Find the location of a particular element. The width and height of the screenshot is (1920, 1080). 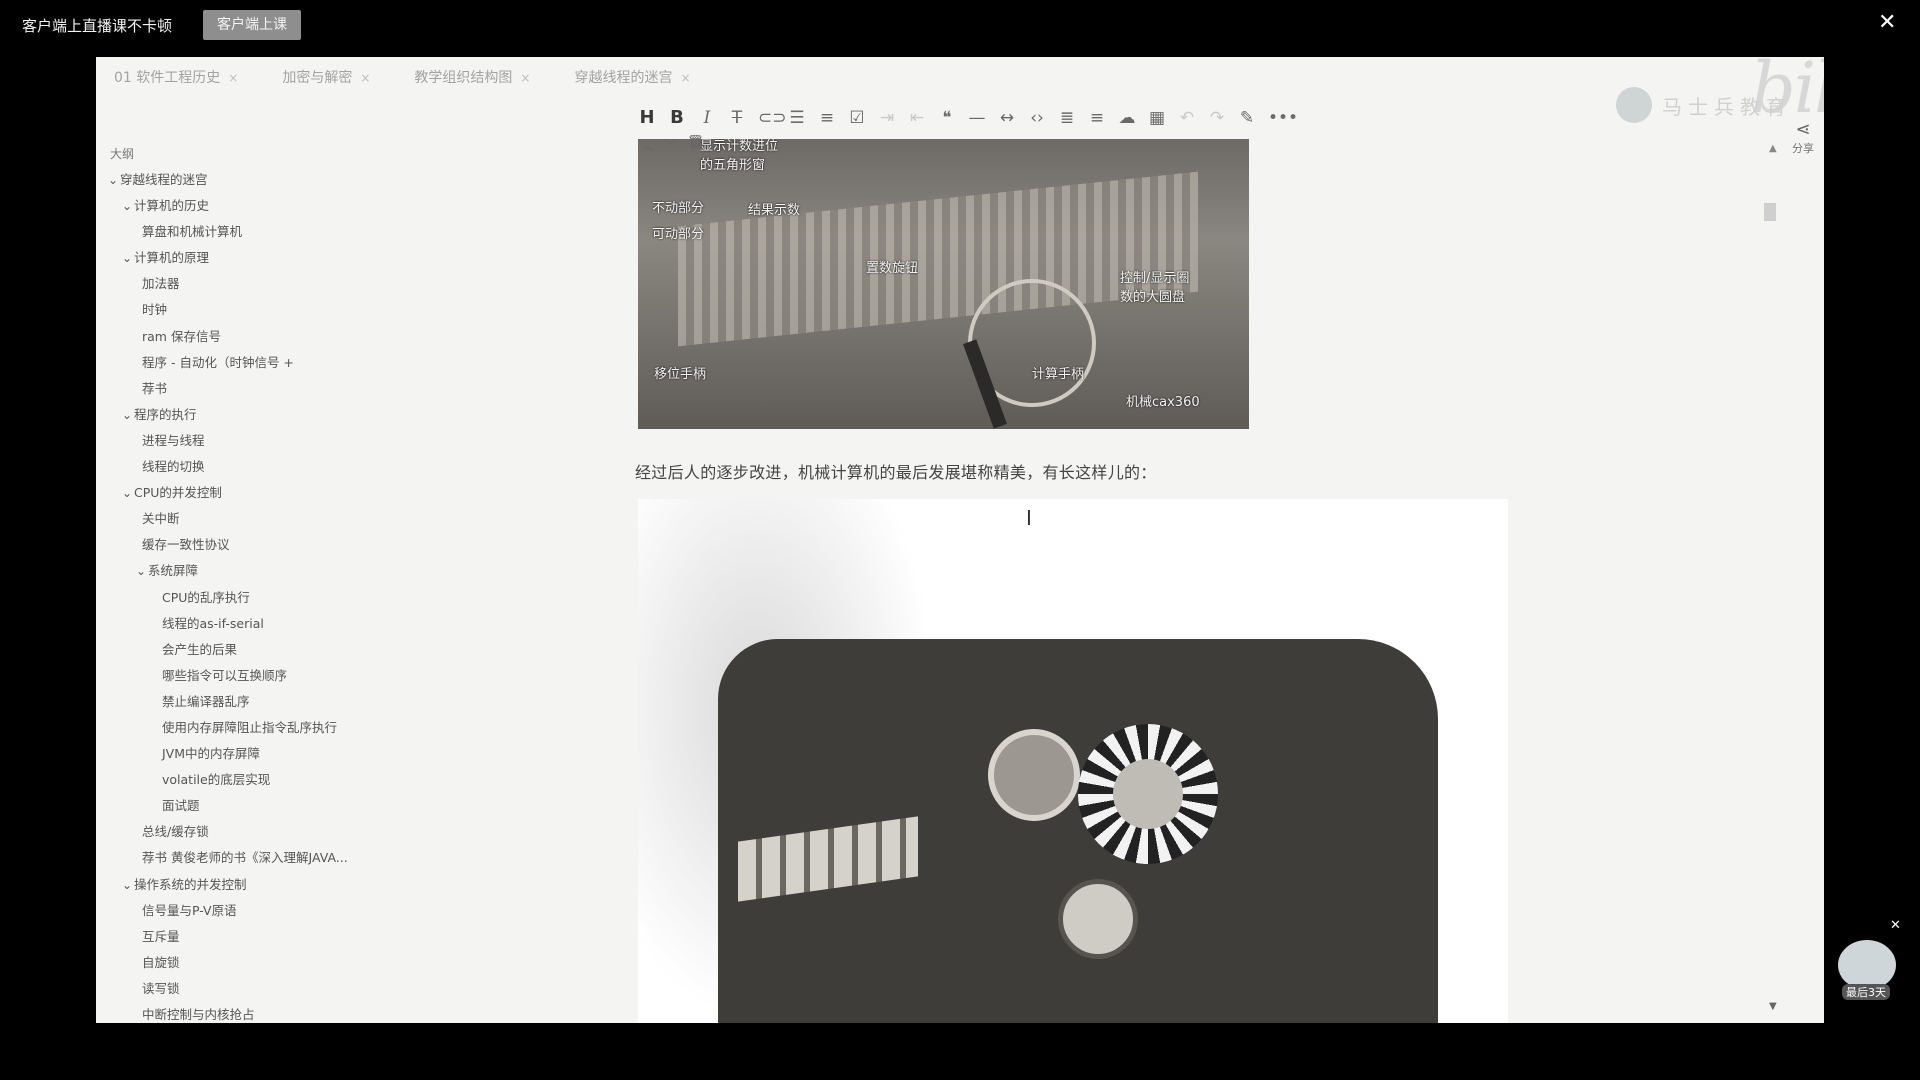

outline-item: 哪些指令可以互换顺序 is located at coordinates (261, 676).